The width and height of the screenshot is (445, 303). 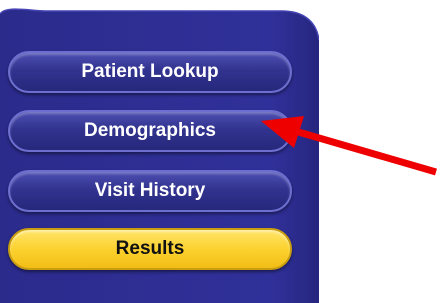 I want to click on demographics-button: Demographics, so click(x=150, y=131).